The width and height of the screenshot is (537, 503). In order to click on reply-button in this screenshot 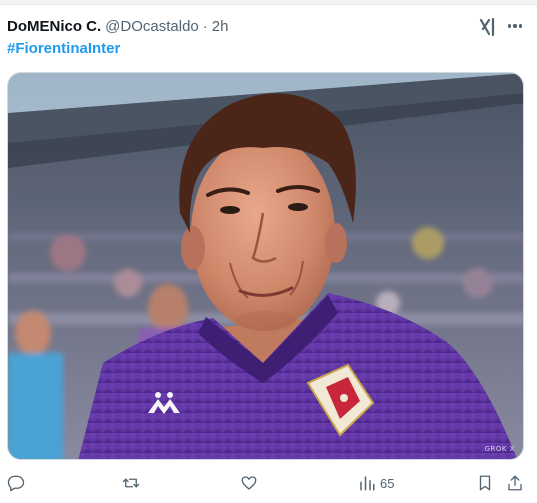, I will do `click(16, 483)`.